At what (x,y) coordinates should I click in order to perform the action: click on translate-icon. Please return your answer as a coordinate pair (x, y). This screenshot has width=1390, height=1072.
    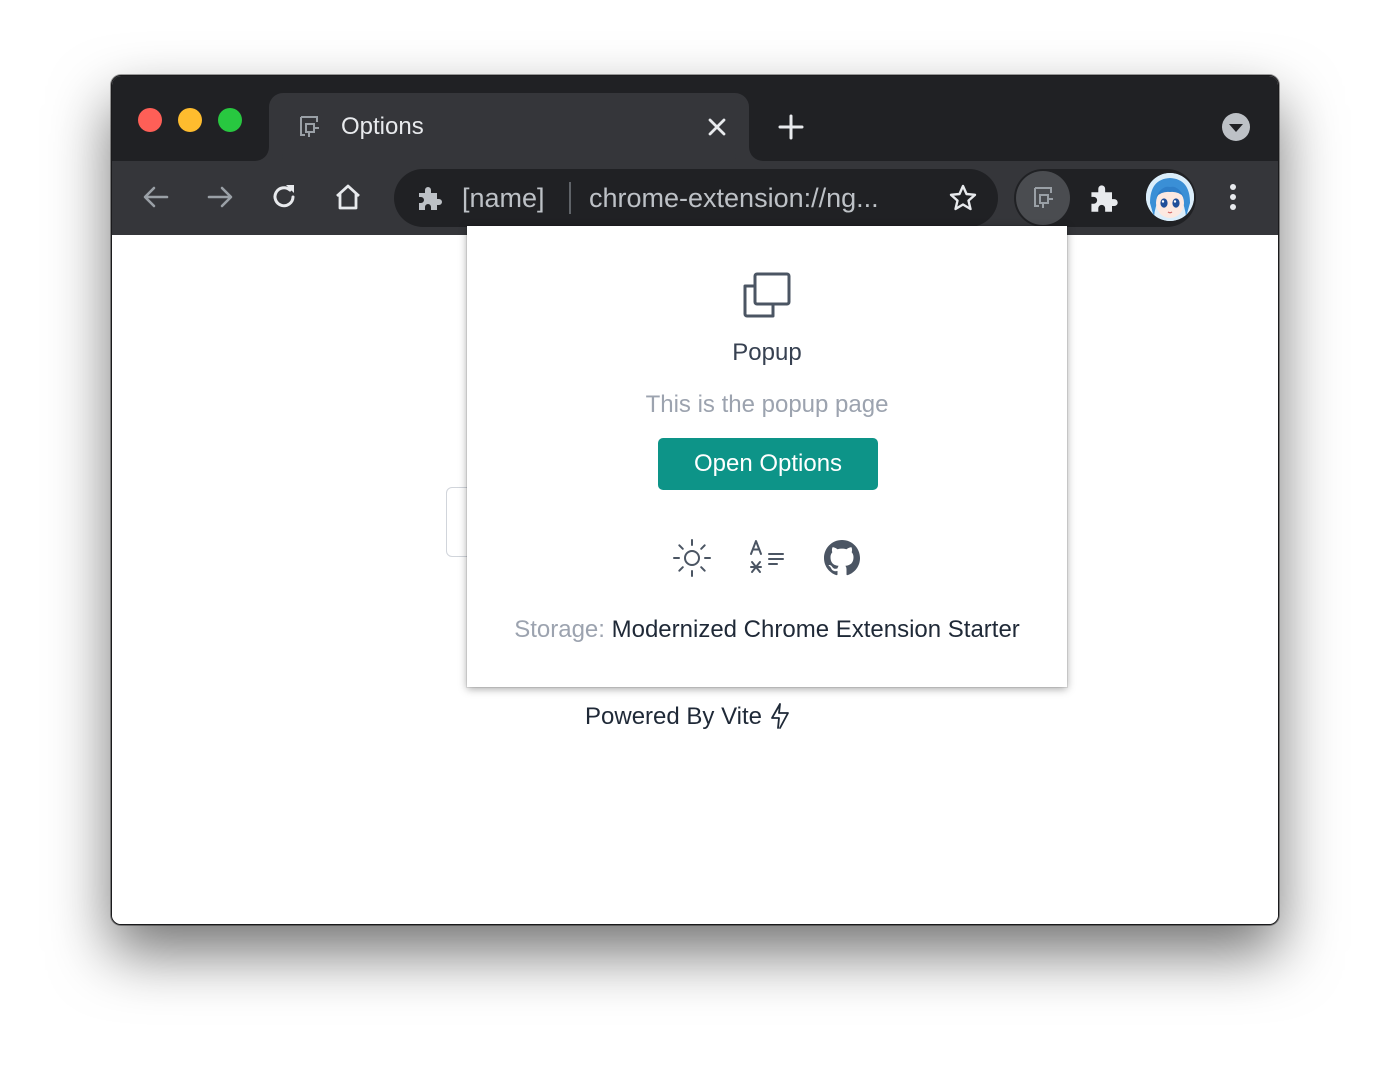
    Looking at the image, I should click on (767, 558).